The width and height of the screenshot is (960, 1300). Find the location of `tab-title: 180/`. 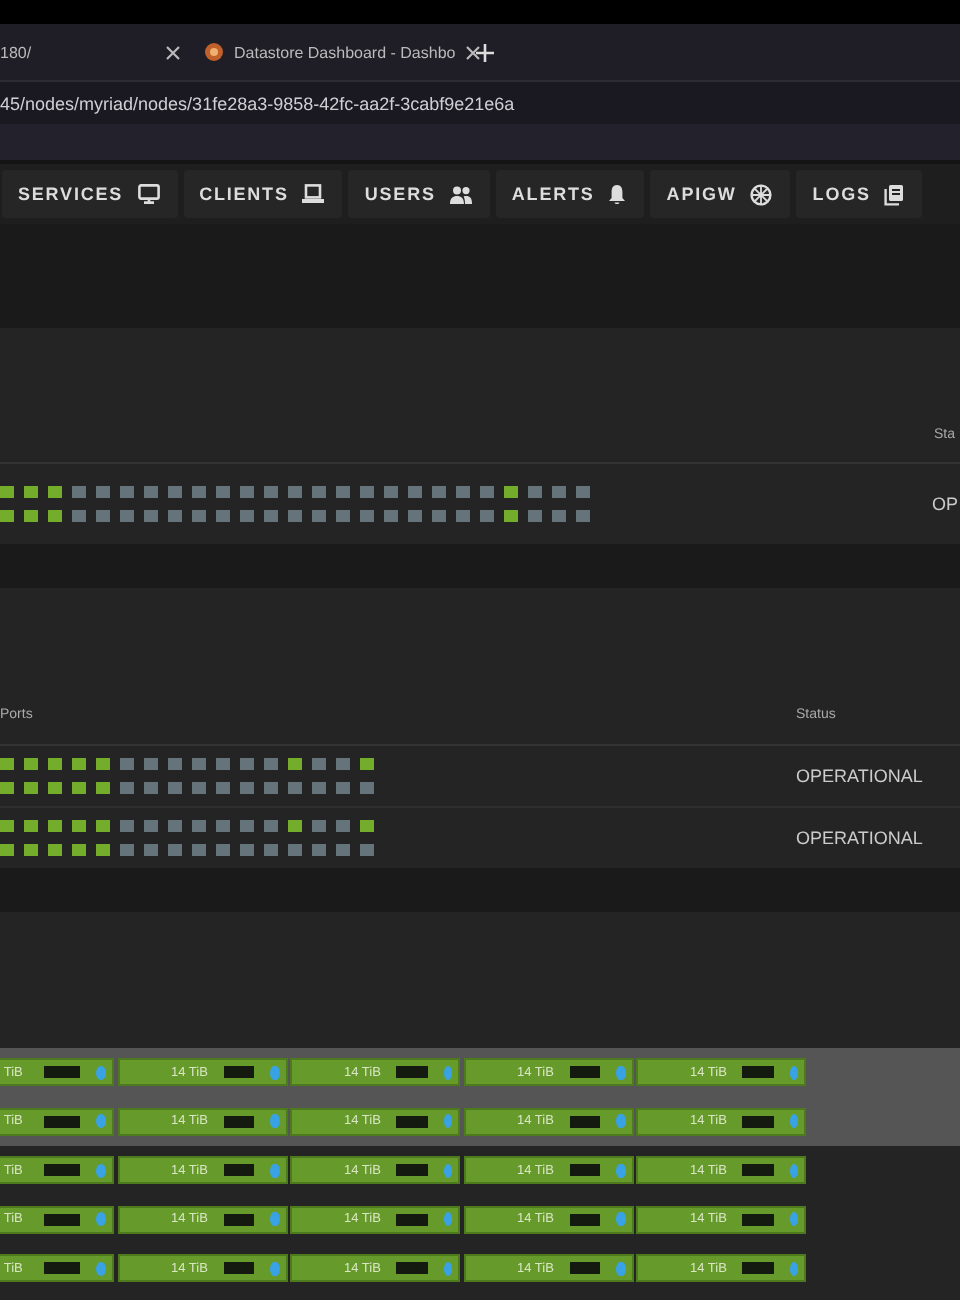

tab-title: 180/ is located at coordinates (17, 52).